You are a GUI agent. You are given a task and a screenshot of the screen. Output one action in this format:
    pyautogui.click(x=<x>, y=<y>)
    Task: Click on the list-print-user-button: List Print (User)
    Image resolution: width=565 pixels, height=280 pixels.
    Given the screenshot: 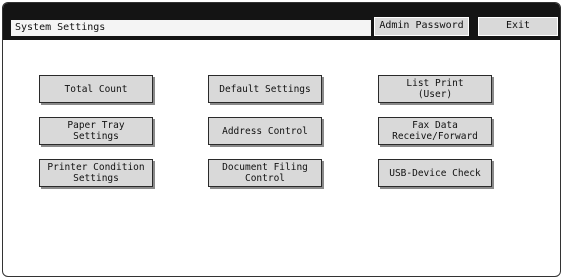 What is the action you would take?
    pyautogui.click(x=435, y=89)
    